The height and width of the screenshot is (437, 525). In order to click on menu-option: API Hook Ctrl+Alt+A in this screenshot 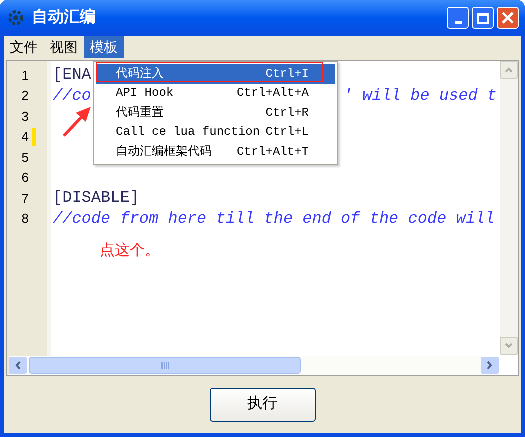, I will do `click(215, 93)`.